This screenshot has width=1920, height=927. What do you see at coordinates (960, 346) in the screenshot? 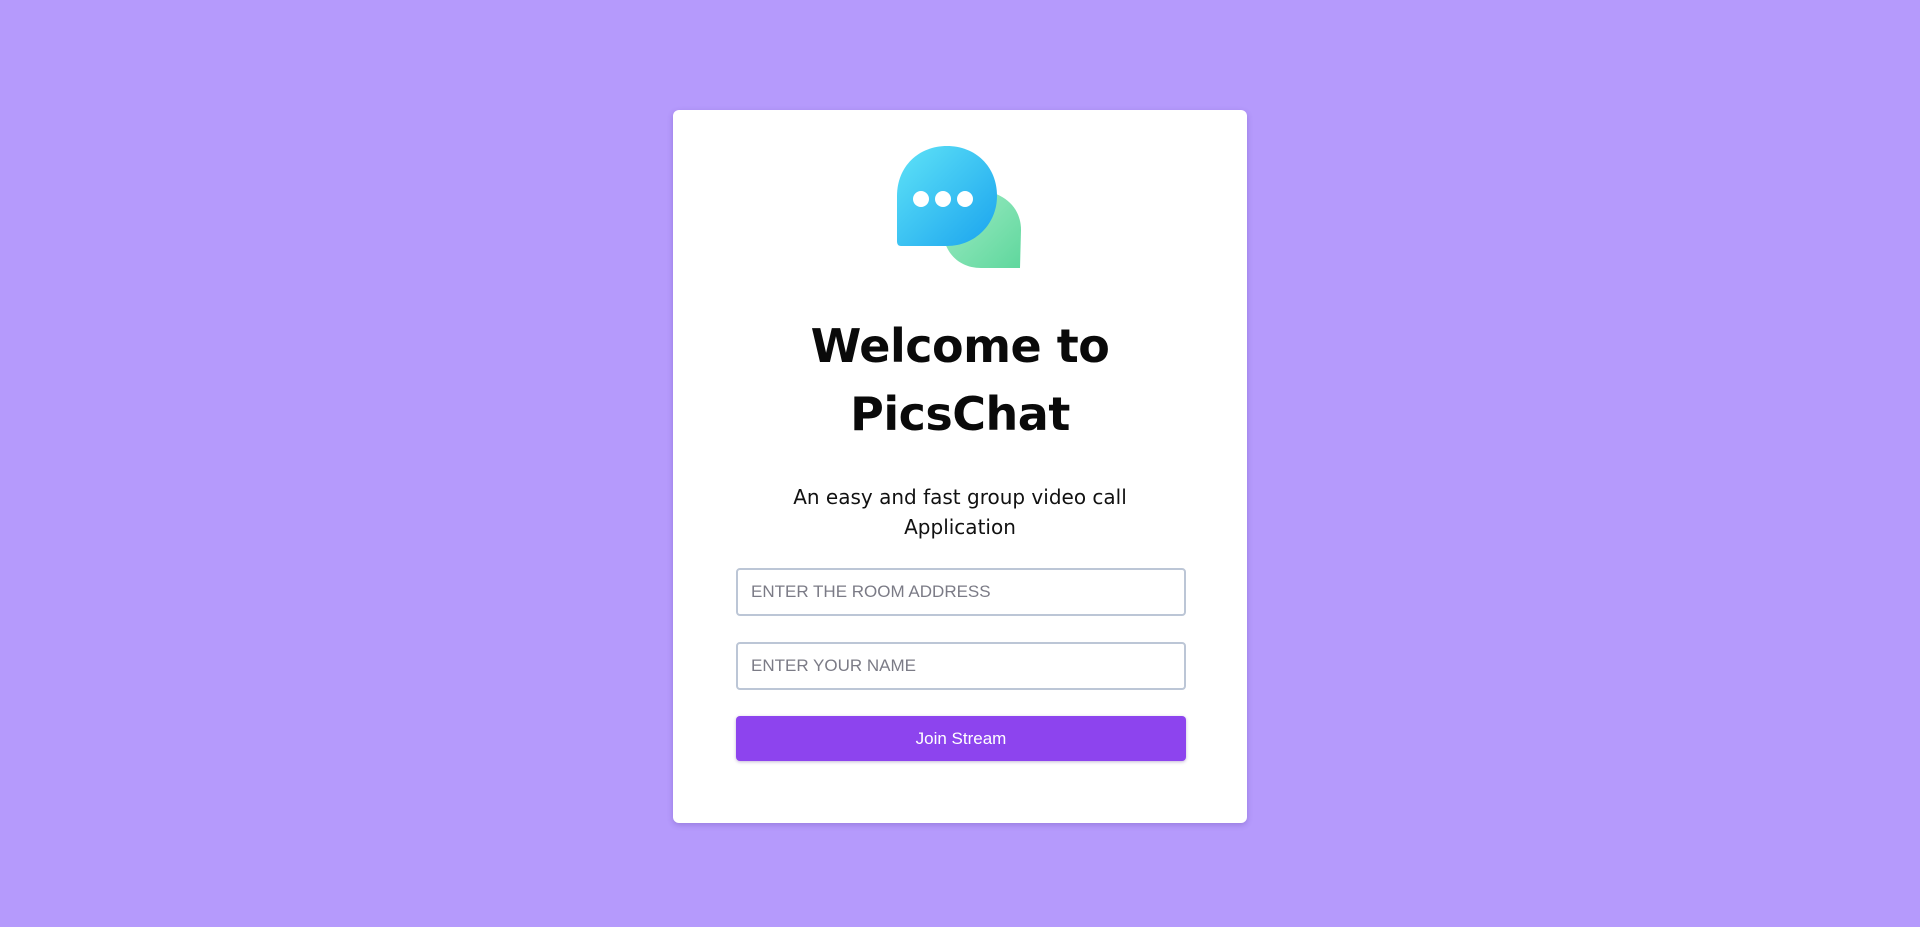
I see `title-line-1: Welcome to` at bounding box center [960, 346].